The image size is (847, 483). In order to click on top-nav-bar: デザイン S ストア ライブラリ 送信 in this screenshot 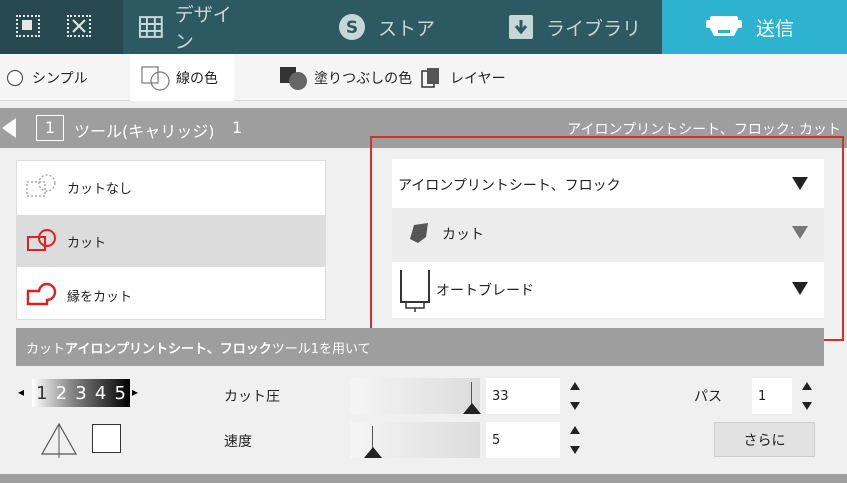, I will do `click(423, 27)`.